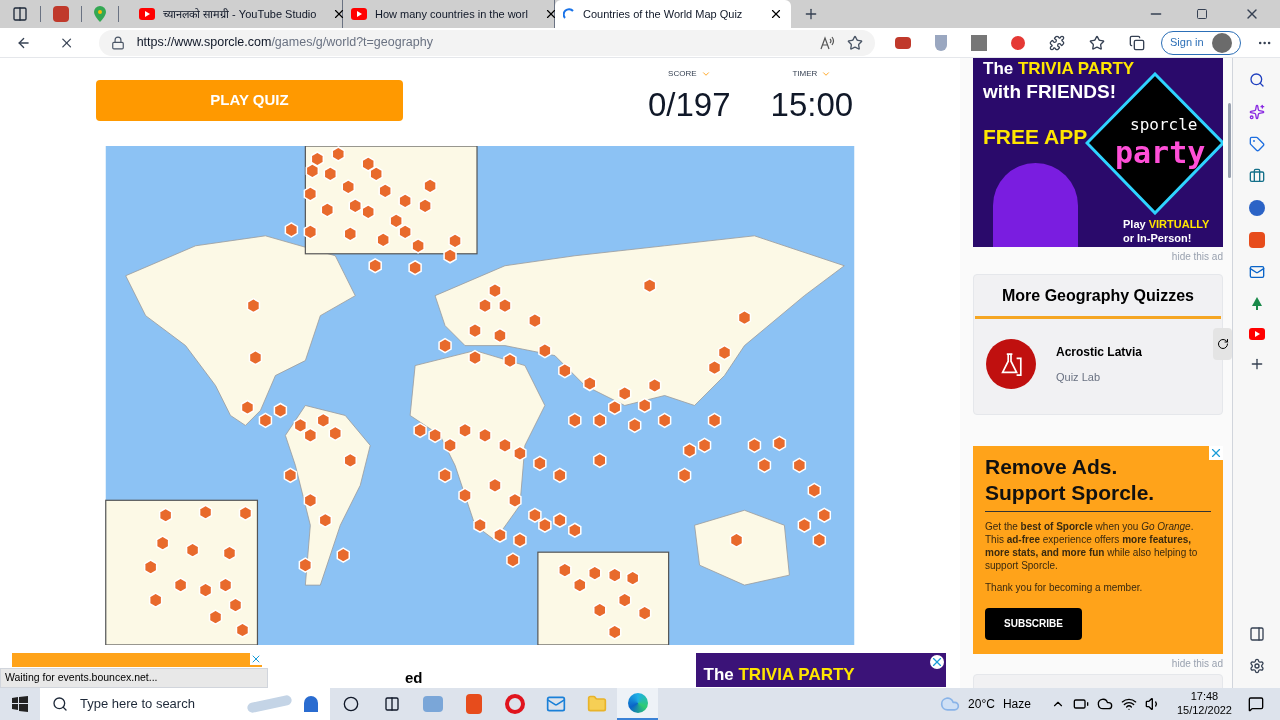  I want to click on tab-title: Countries of the World Map Quiz, so click(663, 14).